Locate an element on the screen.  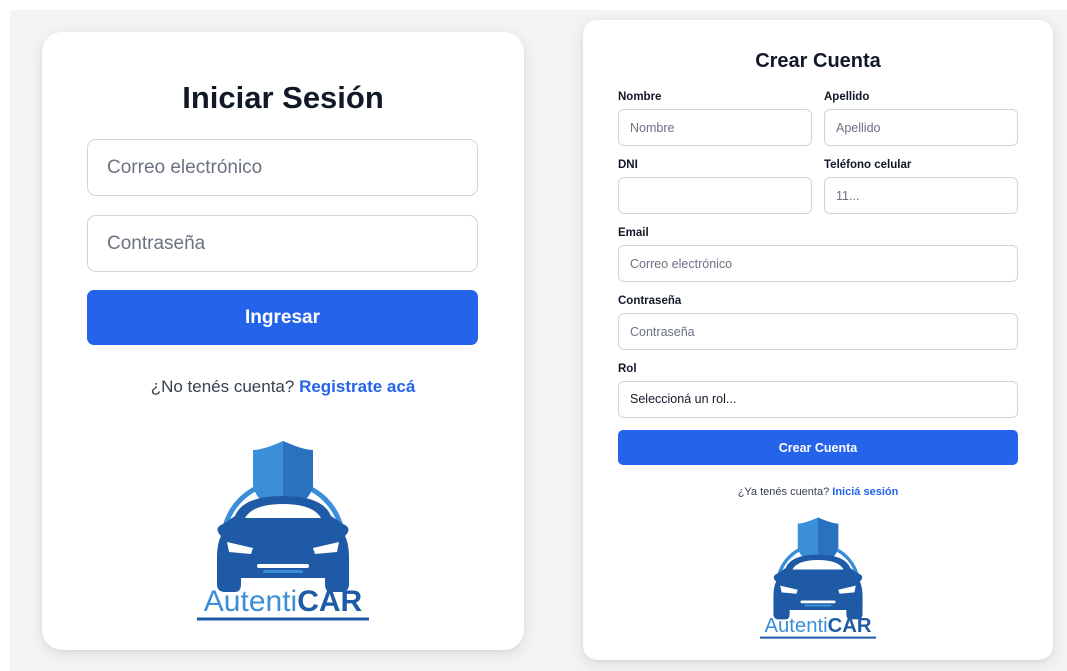
login-password-input is located at coordinates (282, 243).